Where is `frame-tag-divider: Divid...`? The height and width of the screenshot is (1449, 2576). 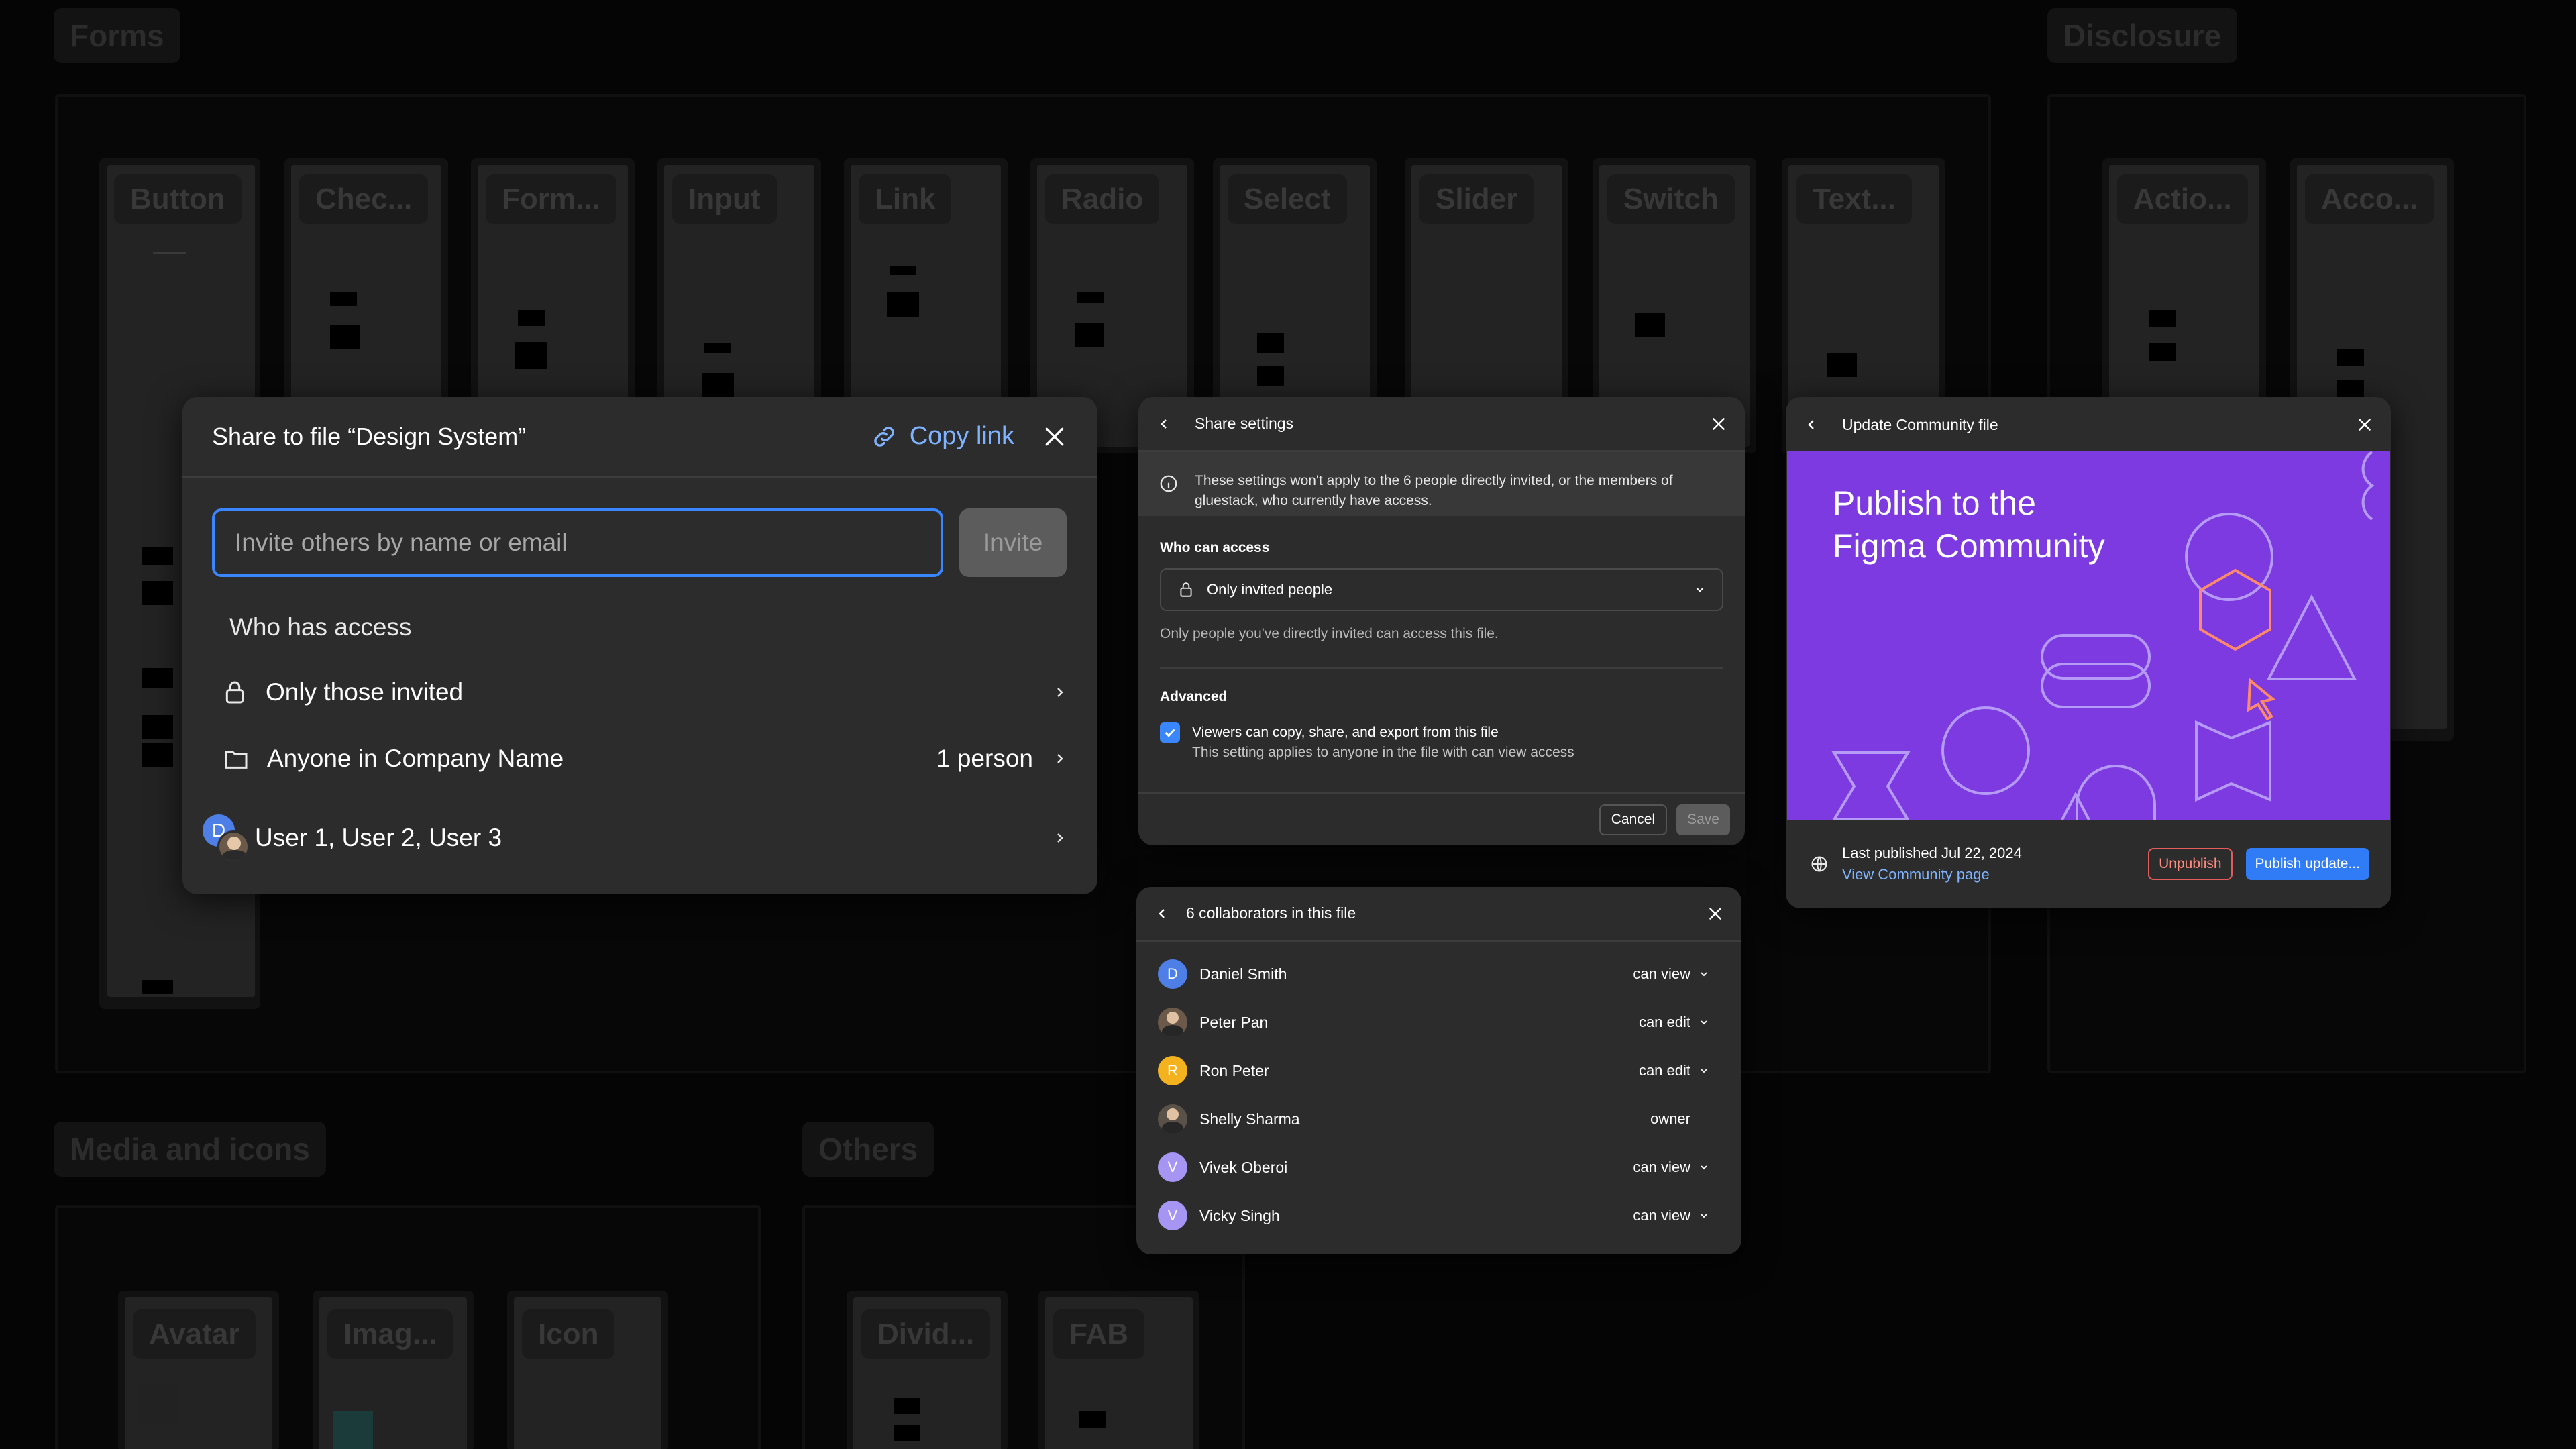
frame-tag-divider: Divid... is located at coordinates (926, 1334).